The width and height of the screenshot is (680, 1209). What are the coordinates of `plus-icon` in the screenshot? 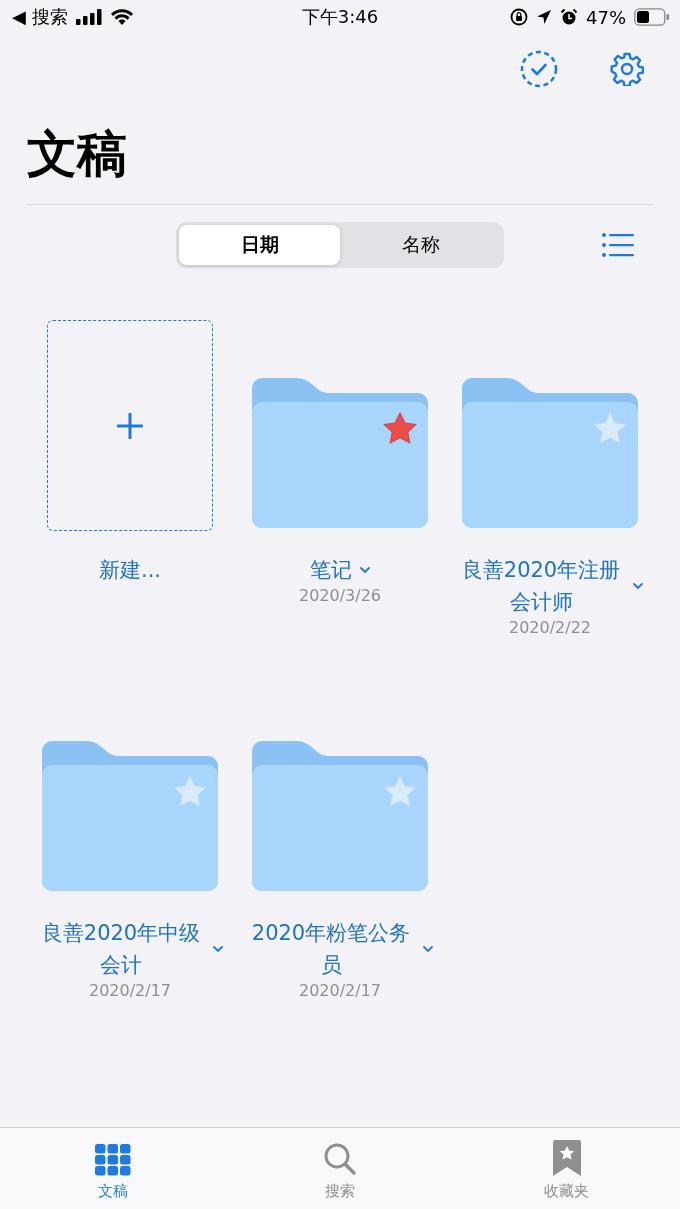 It's located at (130, 425).